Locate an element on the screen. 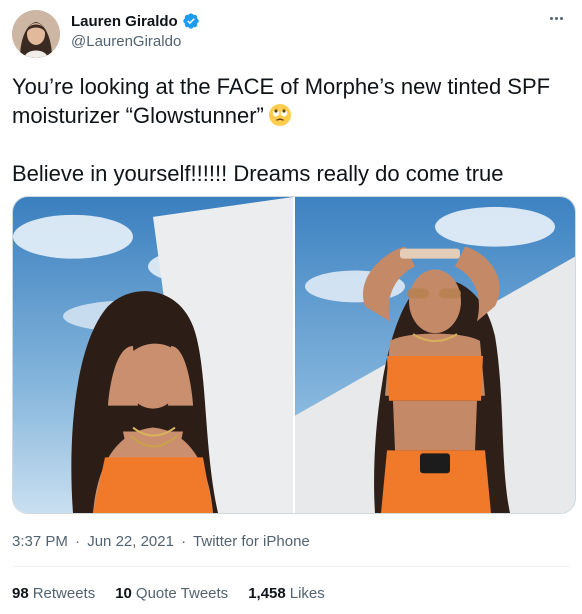 The height and width of the screenshot is (614, 582). divider is located at coordinates (291, 566).